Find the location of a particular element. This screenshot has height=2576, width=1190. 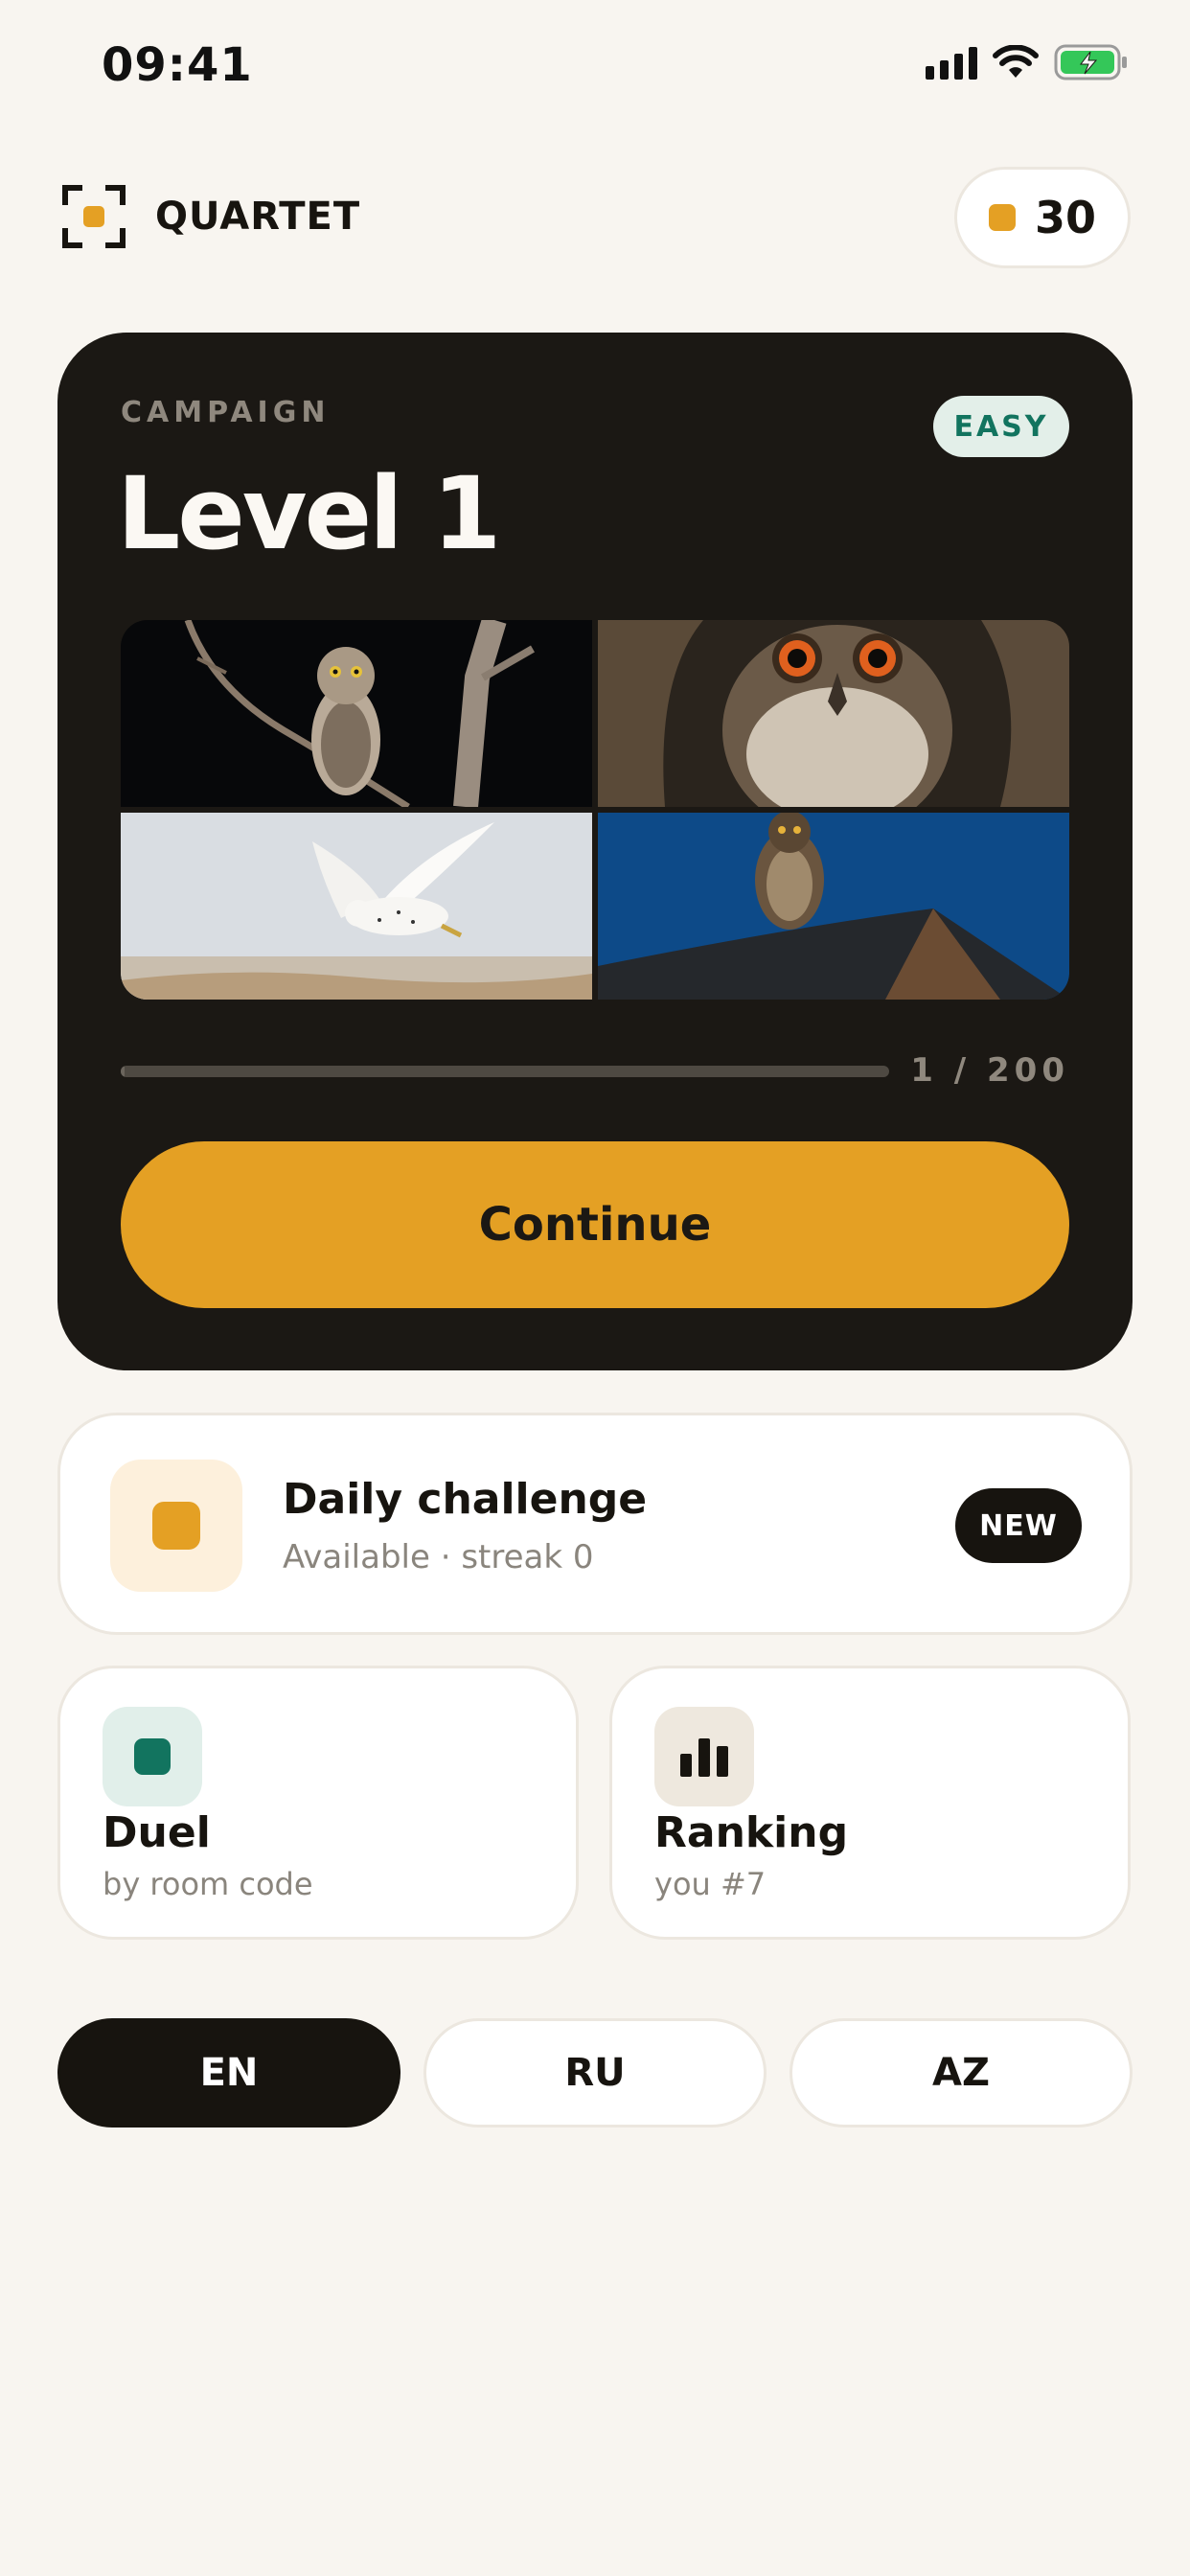

daily-challenge-title: Daily challenge is located at coordinates (466, 1499).